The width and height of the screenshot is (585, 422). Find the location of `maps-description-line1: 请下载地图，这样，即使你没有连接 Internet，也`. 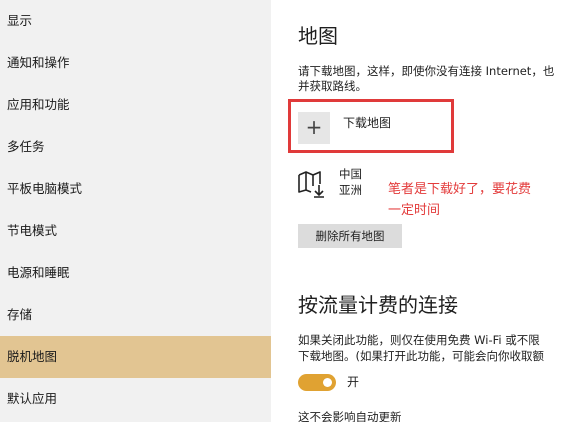

maps-description-line1: 请下载地图，这样，即使你没有连接 Internet，也 is located at coordinates (426, 71).